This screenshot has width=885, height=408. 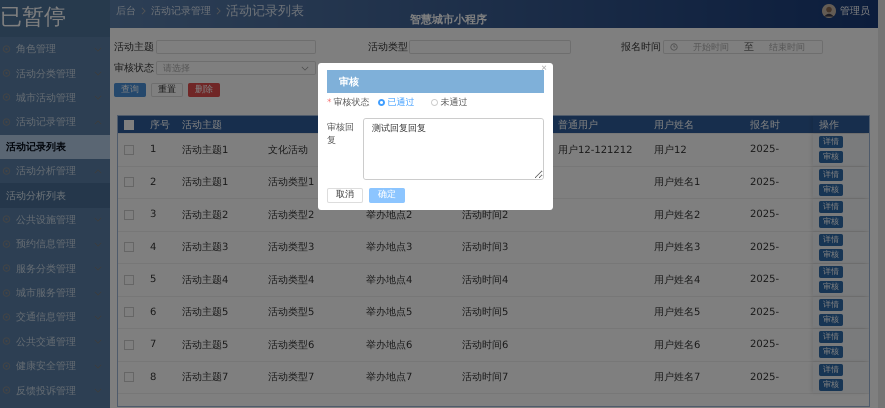 What do you see at coordinates (329, 103) in the screenshot?
I see `required-mark: *` at bounding box center [329, 103].